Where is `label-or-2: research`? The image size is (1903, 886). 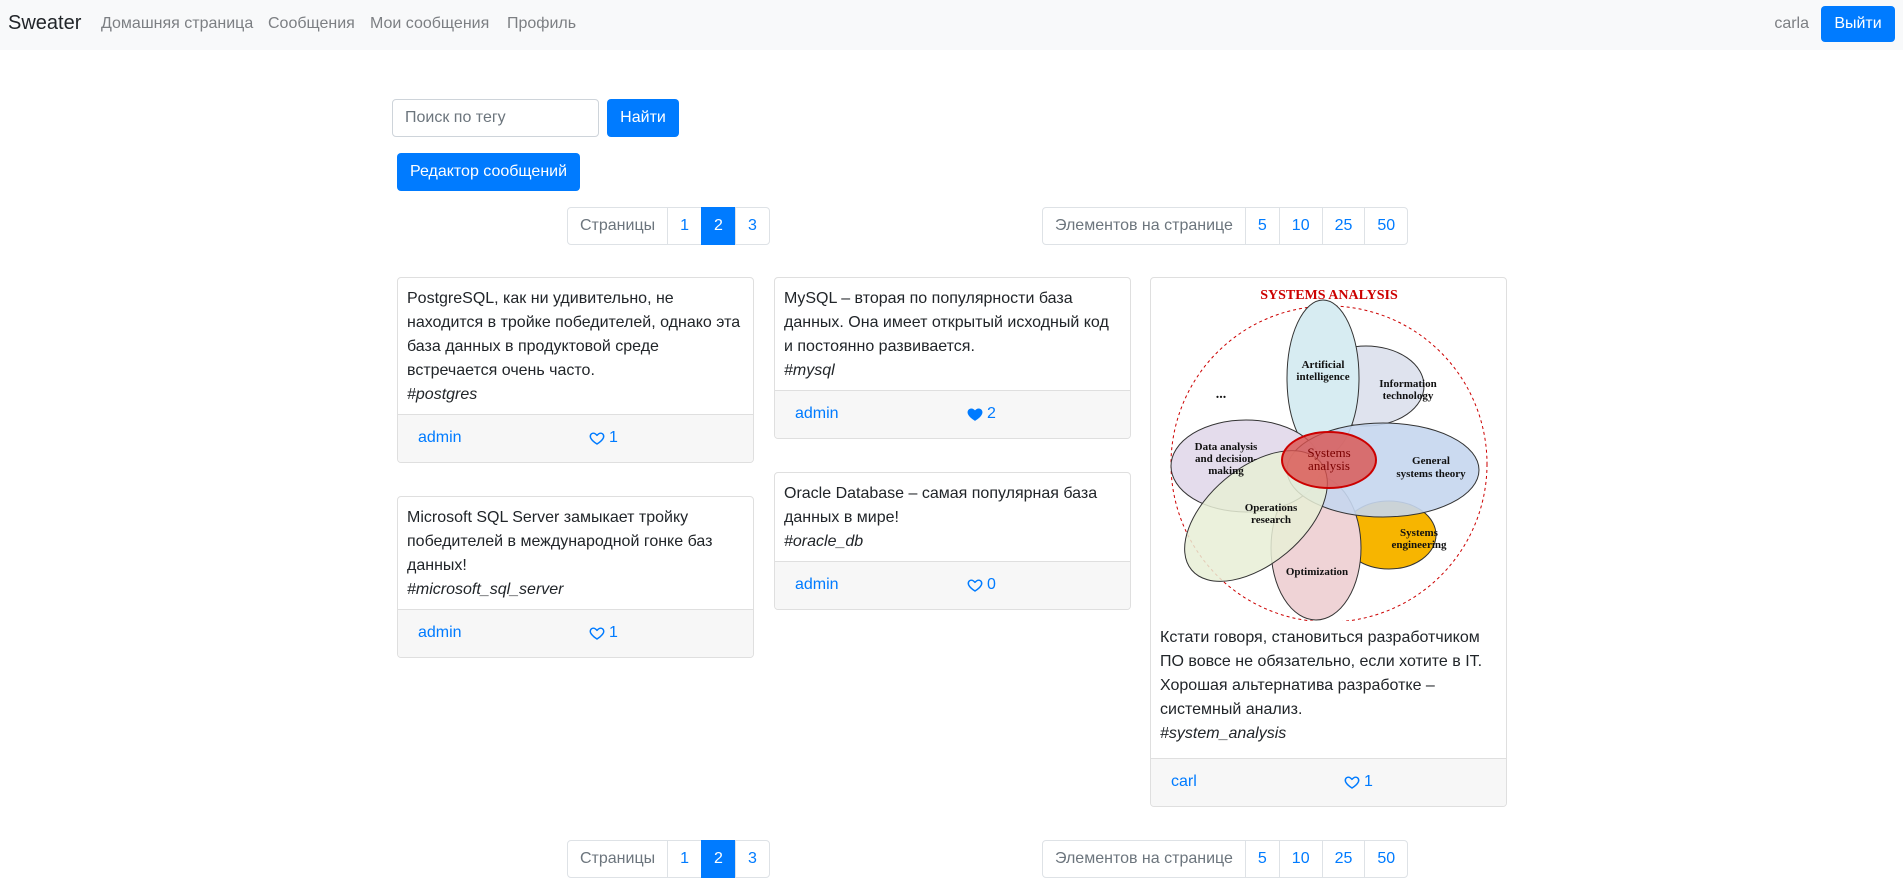
label-or-2: research is located at coordinates (1271, 520).